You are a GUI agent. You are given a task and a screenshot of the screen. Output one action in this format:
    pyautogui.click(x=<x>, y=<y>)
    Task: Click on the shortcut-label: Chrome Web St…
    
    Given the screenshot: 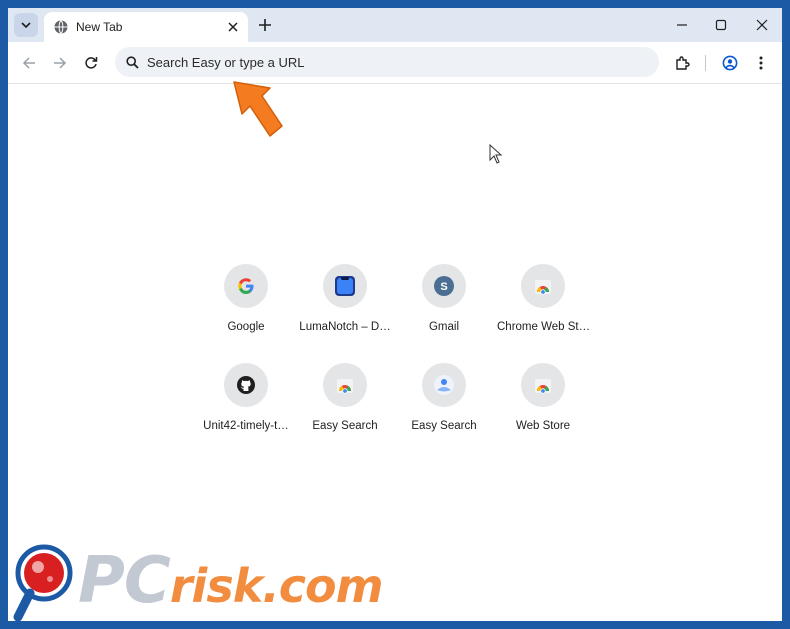 What is the action you would take?
    pyautogui.click(x=543, y=327)
    